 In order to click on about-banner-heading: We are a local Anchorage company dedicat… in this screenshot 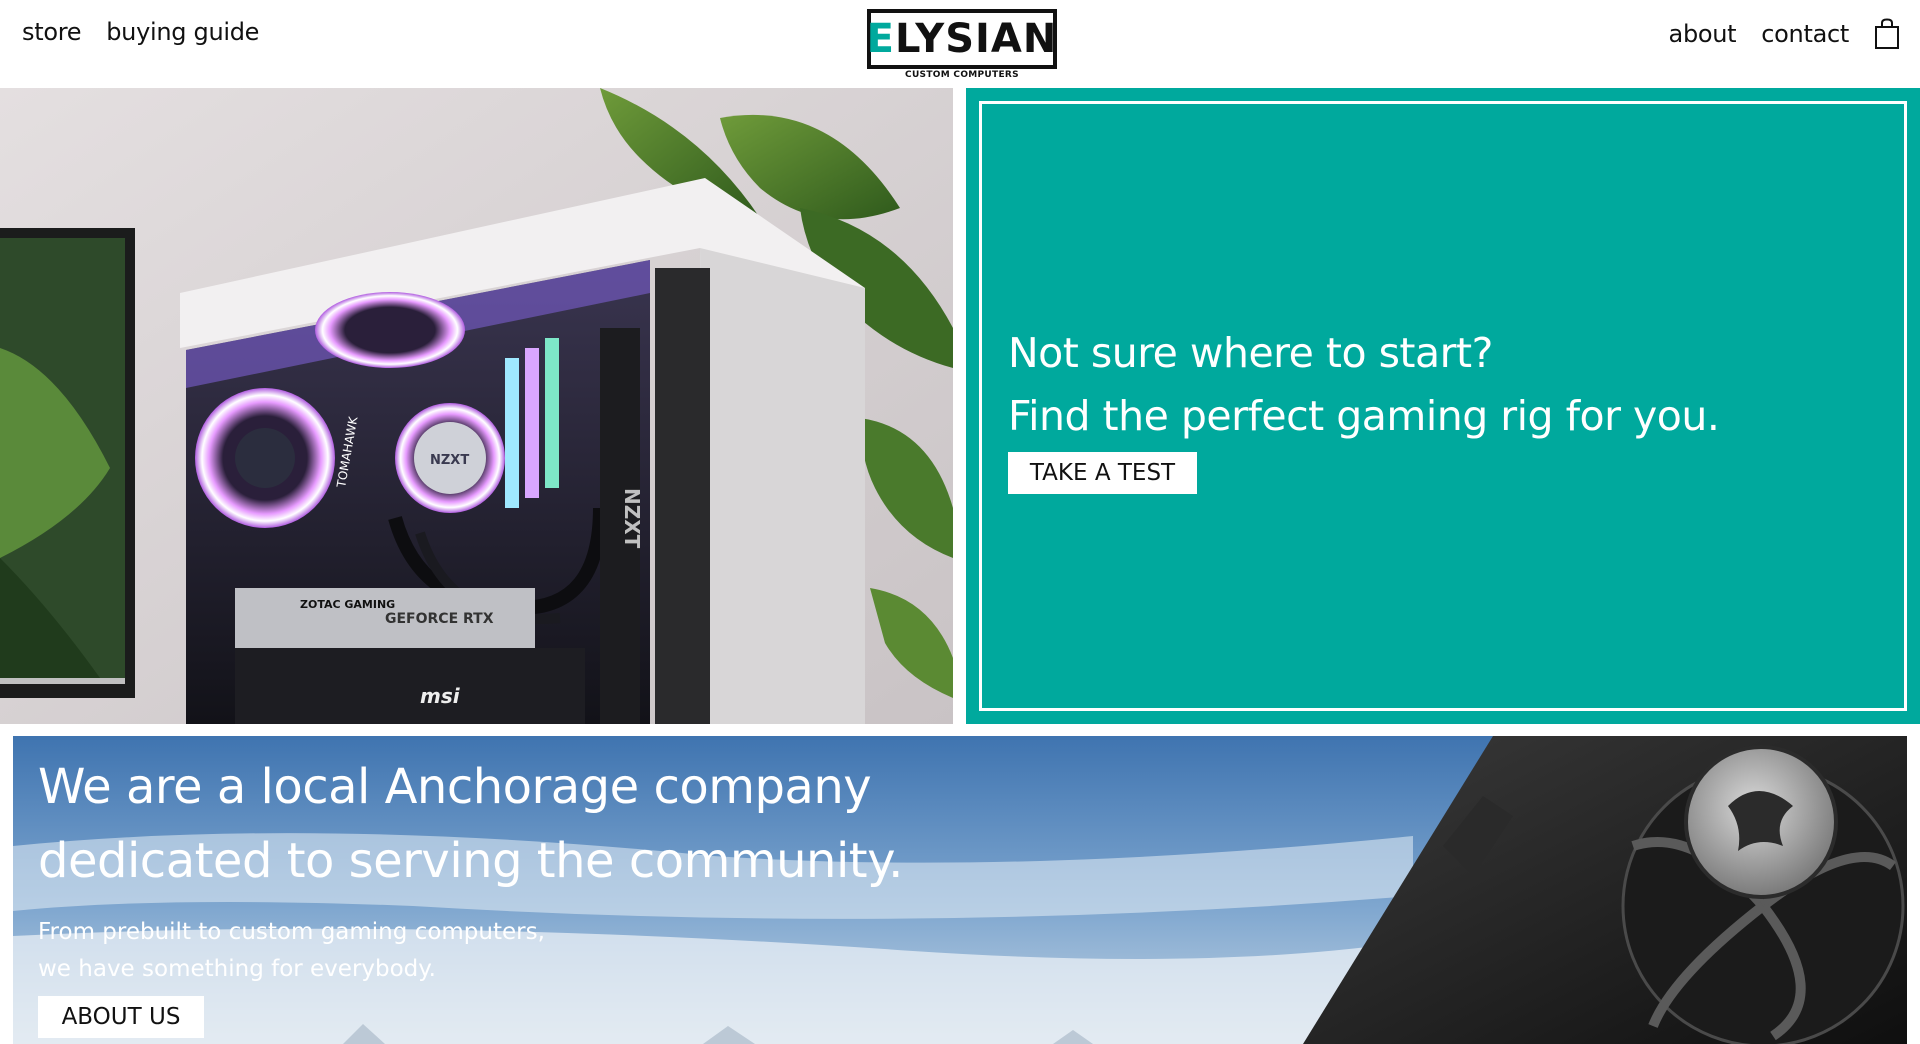, I will do `click(470, 824)`.